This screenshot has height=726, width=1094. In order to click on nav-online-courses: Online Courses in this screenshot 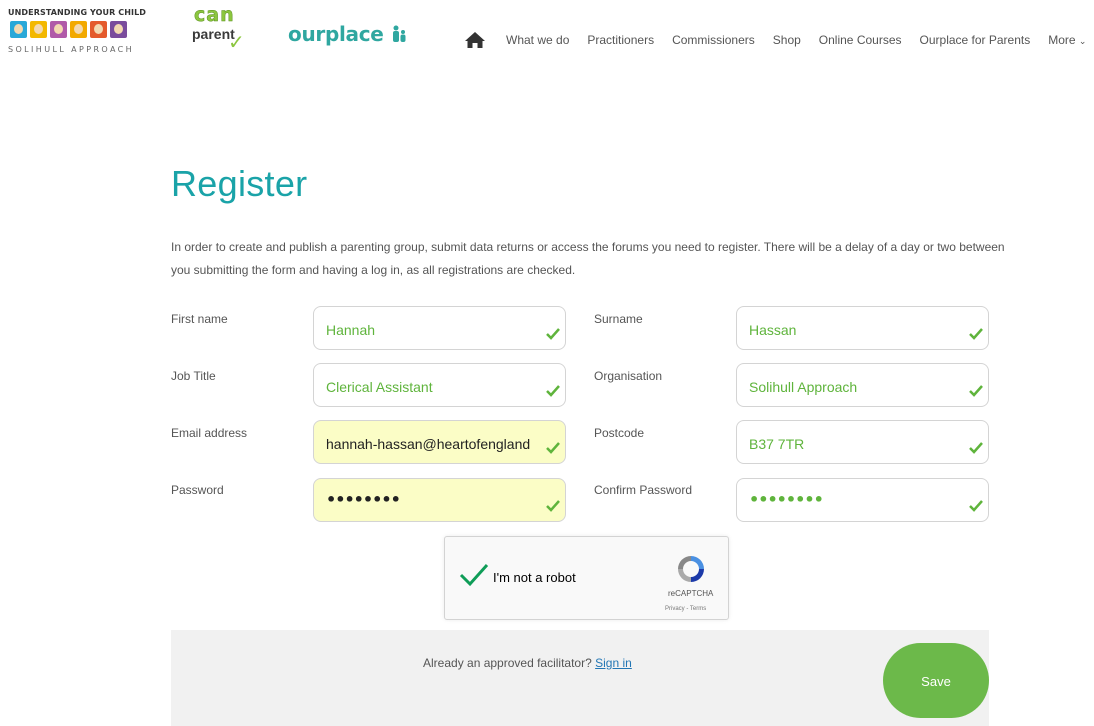, I will do `click(860, 40)`.